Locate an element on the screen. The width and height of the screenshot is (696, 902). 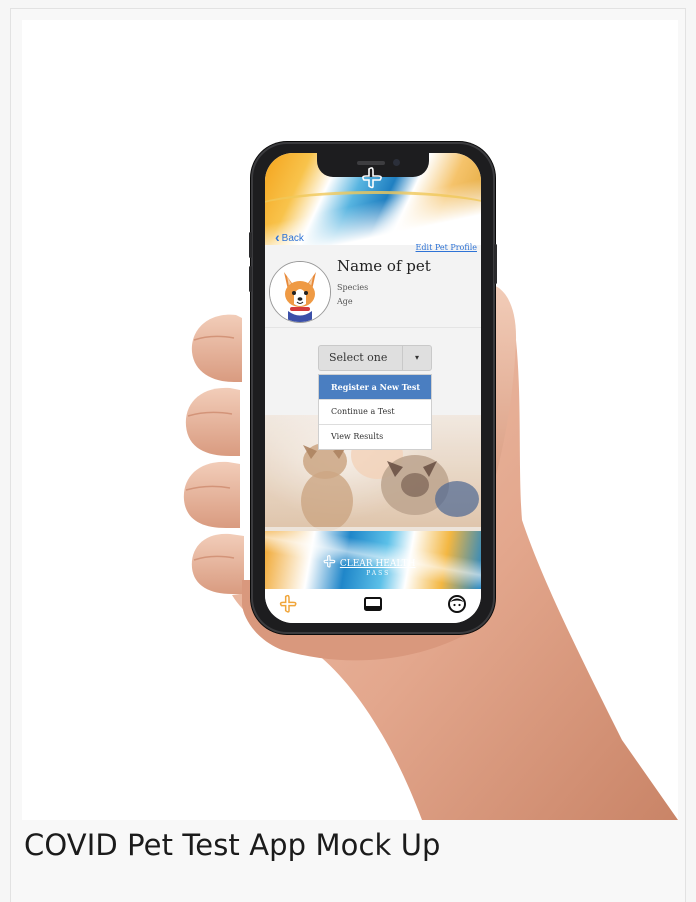
back-label: Back is located at coordinates (292, 238).